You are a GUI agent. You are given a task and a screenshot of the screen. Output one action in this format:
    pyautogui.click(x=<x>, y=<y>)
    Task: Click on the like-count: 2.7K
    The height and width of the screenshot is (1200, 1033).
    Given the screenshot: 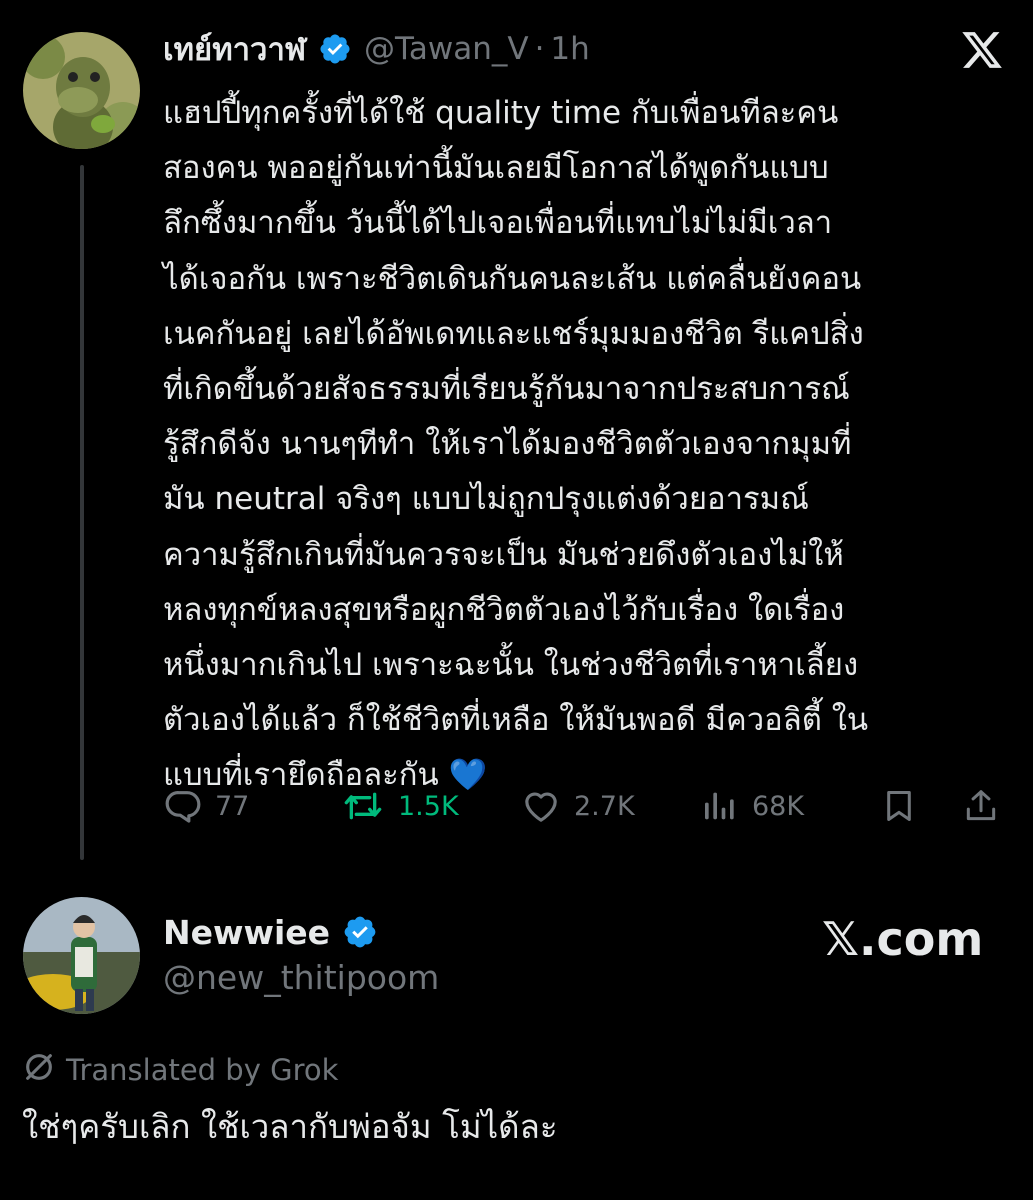 What is the action you would take?
    pyautogui.click(x=604, y=806)
    